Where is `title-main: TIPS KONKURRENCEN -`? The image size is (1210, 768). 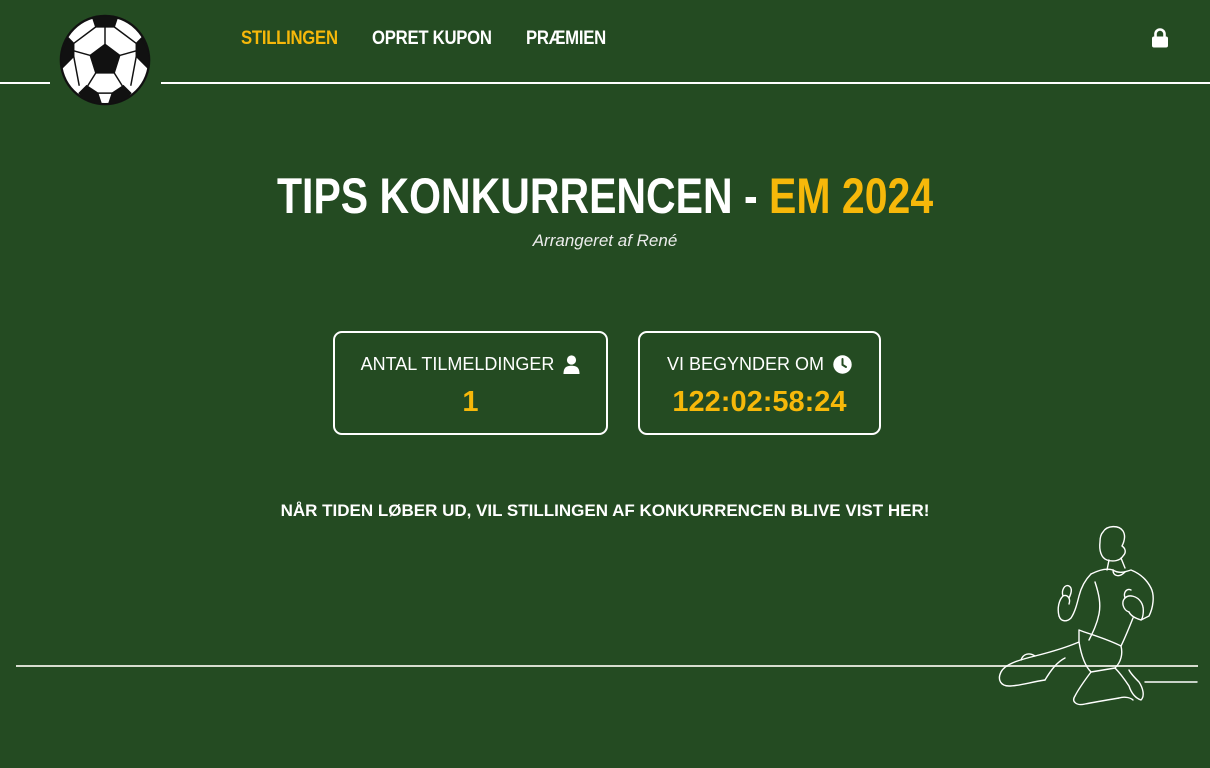 title-main: TIPS KONKURRENCEN - is located at coordinates (522, 196).